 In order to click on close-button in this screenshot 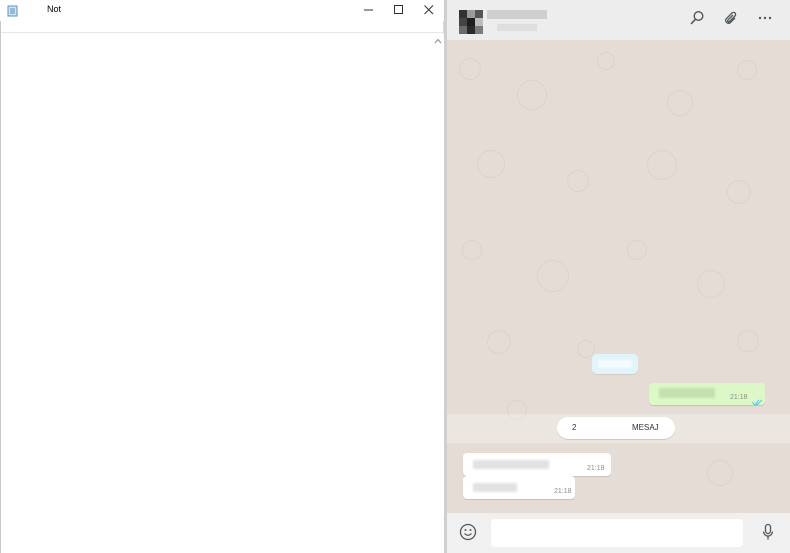, I will do `click(429, 10)`.